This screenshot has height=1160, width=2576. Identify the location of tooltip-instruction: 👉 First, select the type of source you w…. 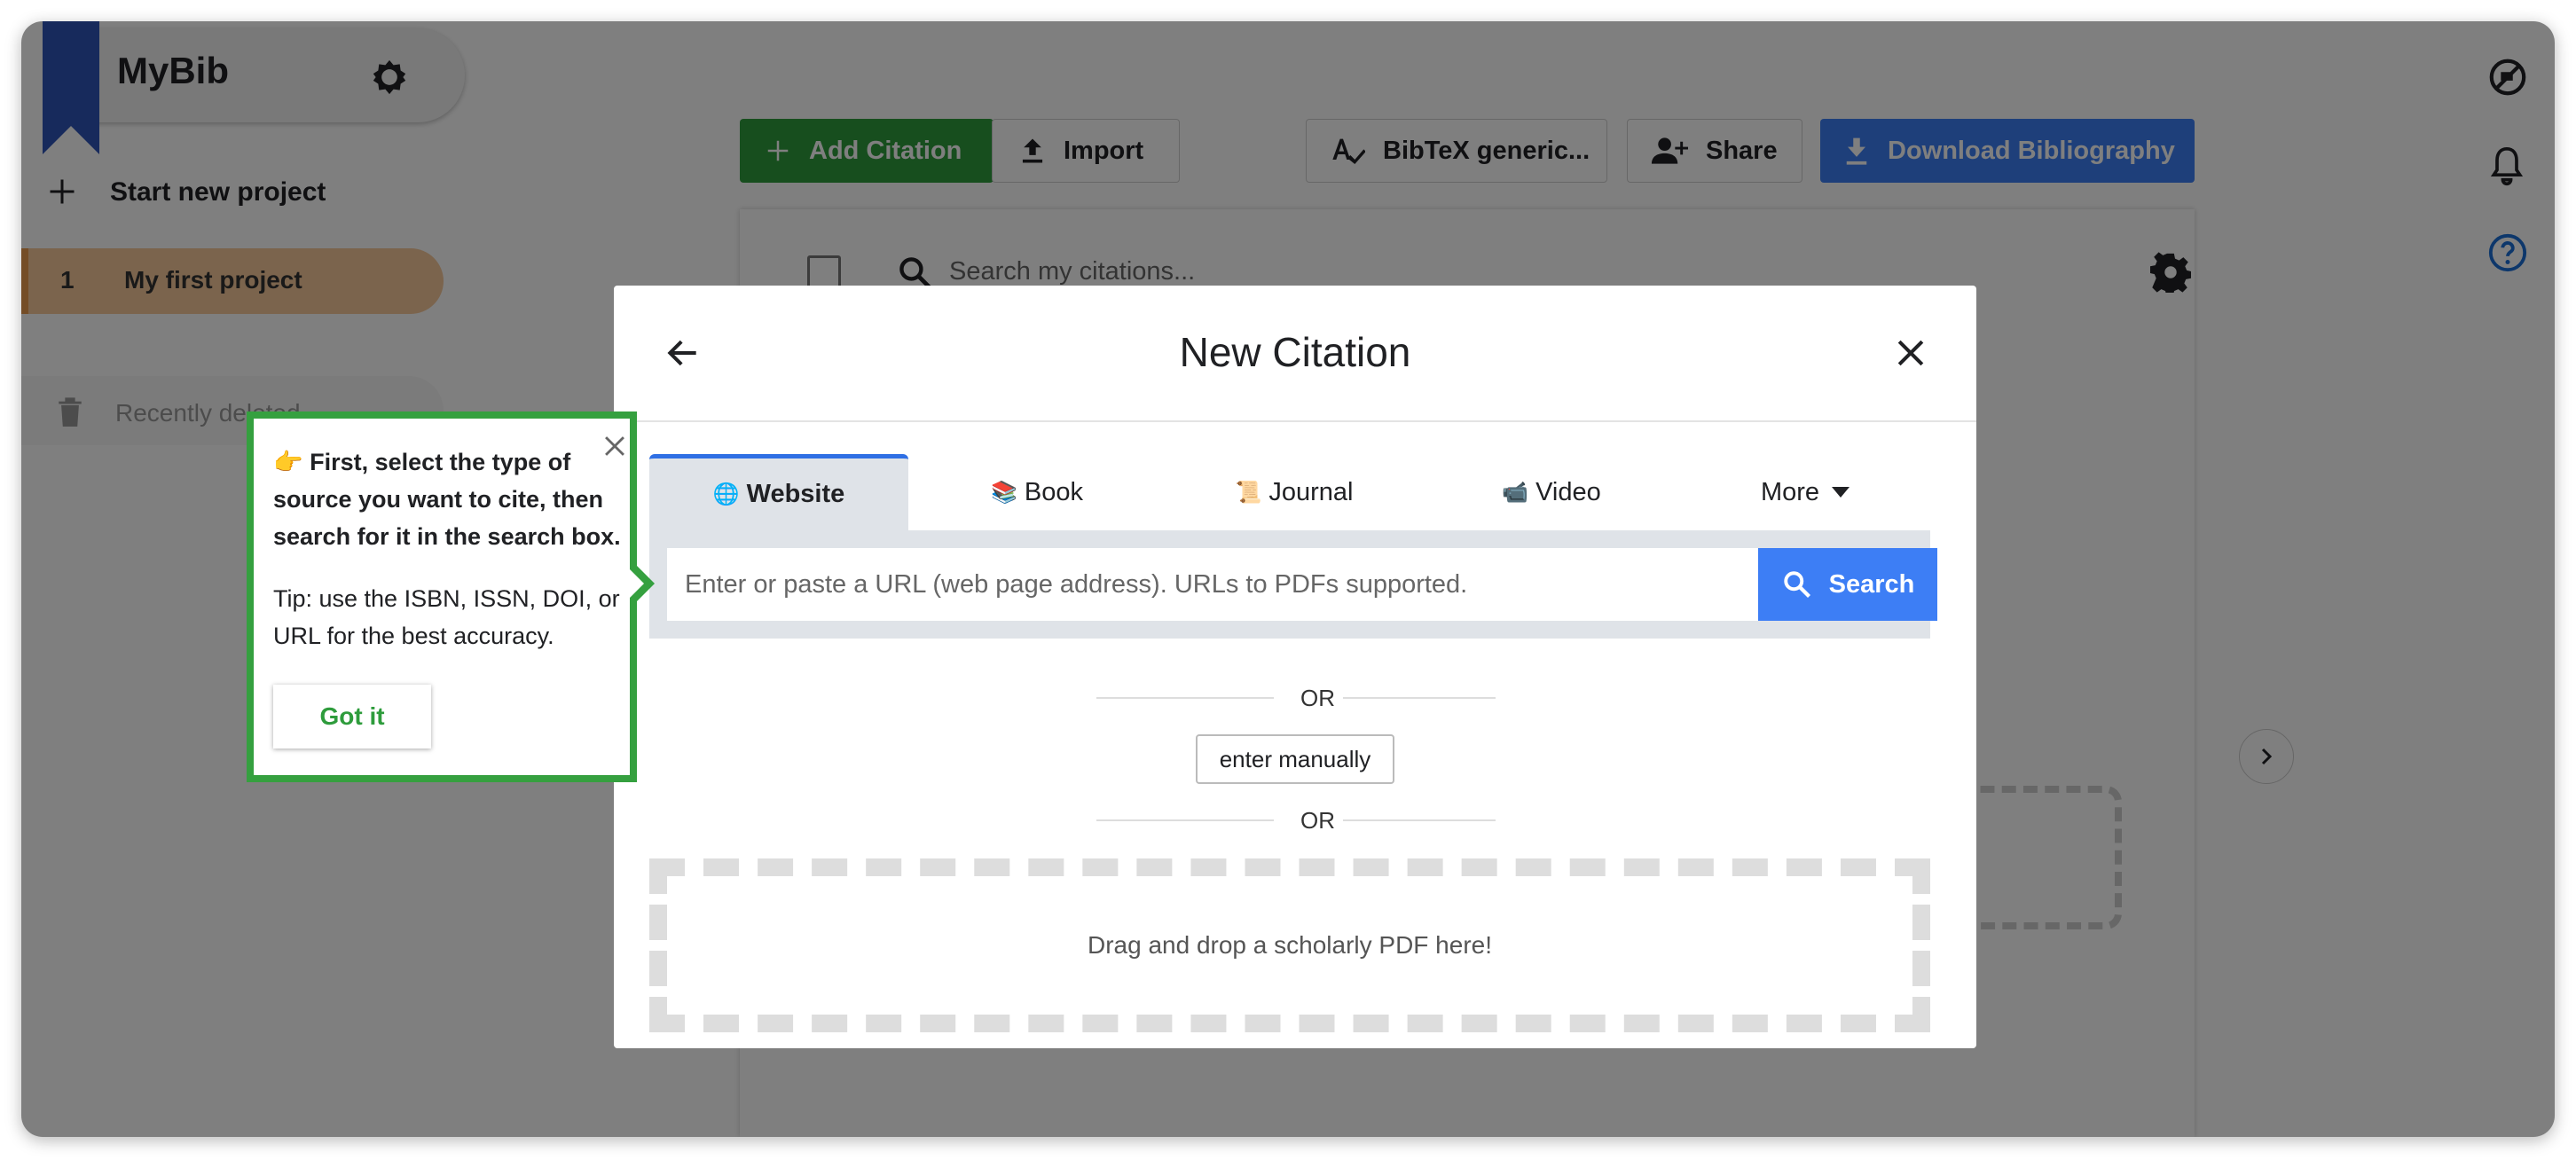
(447, 499).